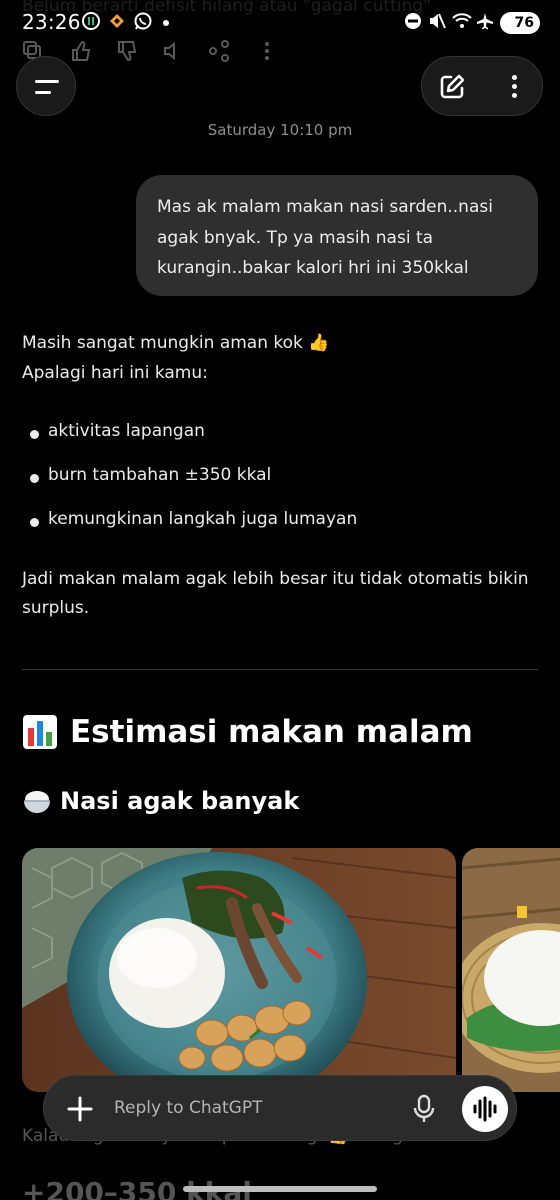 The width and height of the screenshot is (560, 1200). Describe the element at coordinates (313, 268) in the screenshot. I see `user-message-line: kurangin..bakar kalori hri ini 350kkal` at that location.